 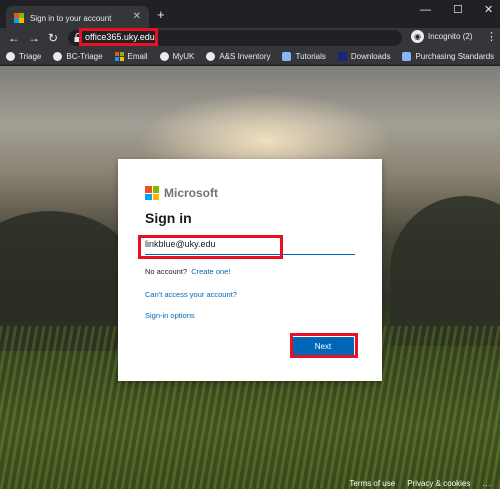 What do you see at coordinates (342, 56) in the screenshot?
I see `windows-icon` at bounding box center [342, 56].